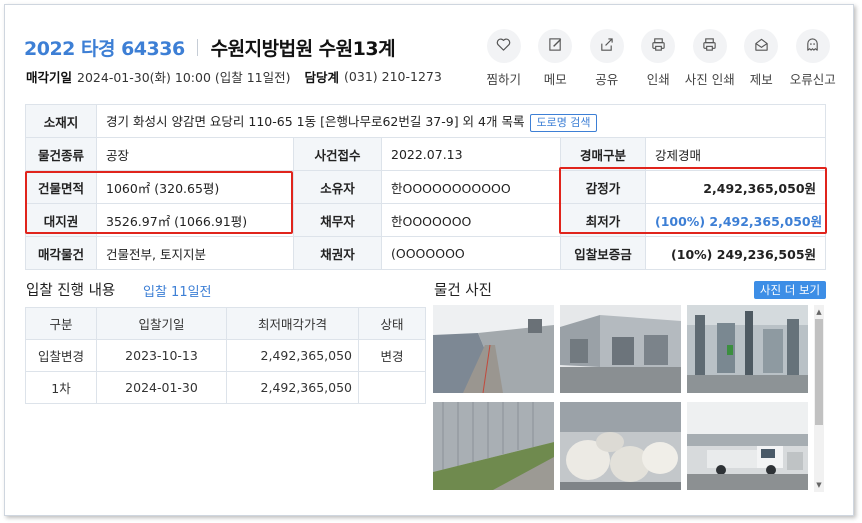 The width and height of the screenshot is (862, 523). I want to click on table-row: 1차 2024-01-30 2,492,365,050, so click(225, 387).